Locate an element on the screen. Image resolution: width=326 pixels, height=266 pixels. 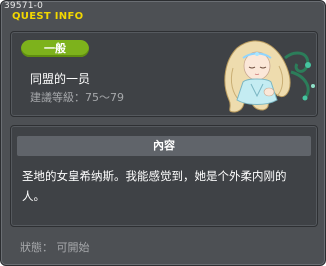
npc-portrait is located at coordinates (269, 76).